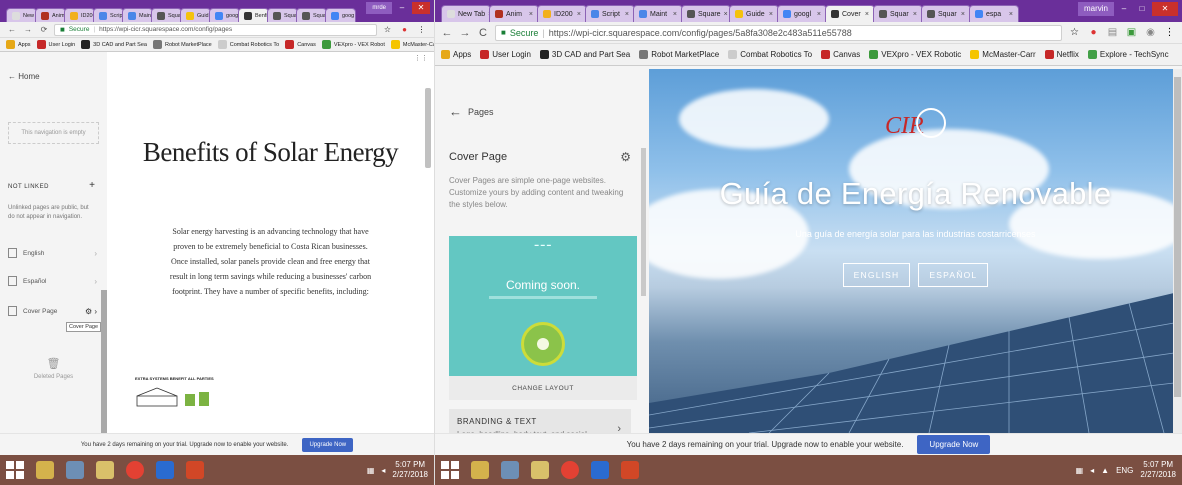  I want to click on page-item-cover-page: Cover Page ⚙ ›, so click(52, 311).